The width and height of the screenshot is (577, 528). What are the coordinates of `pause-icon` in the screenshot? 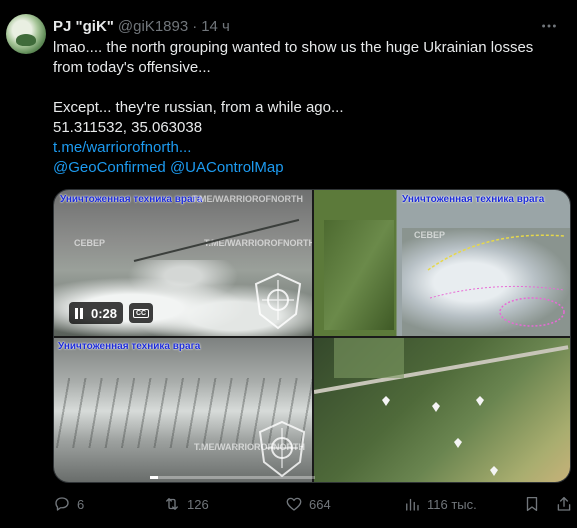 It's located at (80, 313).